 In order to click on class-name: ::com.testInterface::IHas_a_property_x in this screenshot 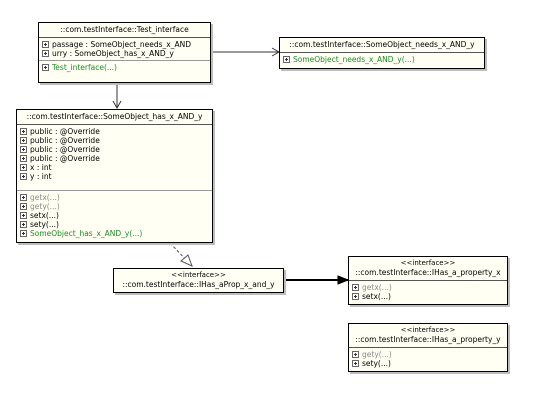, I will do `click(428, 272)`.